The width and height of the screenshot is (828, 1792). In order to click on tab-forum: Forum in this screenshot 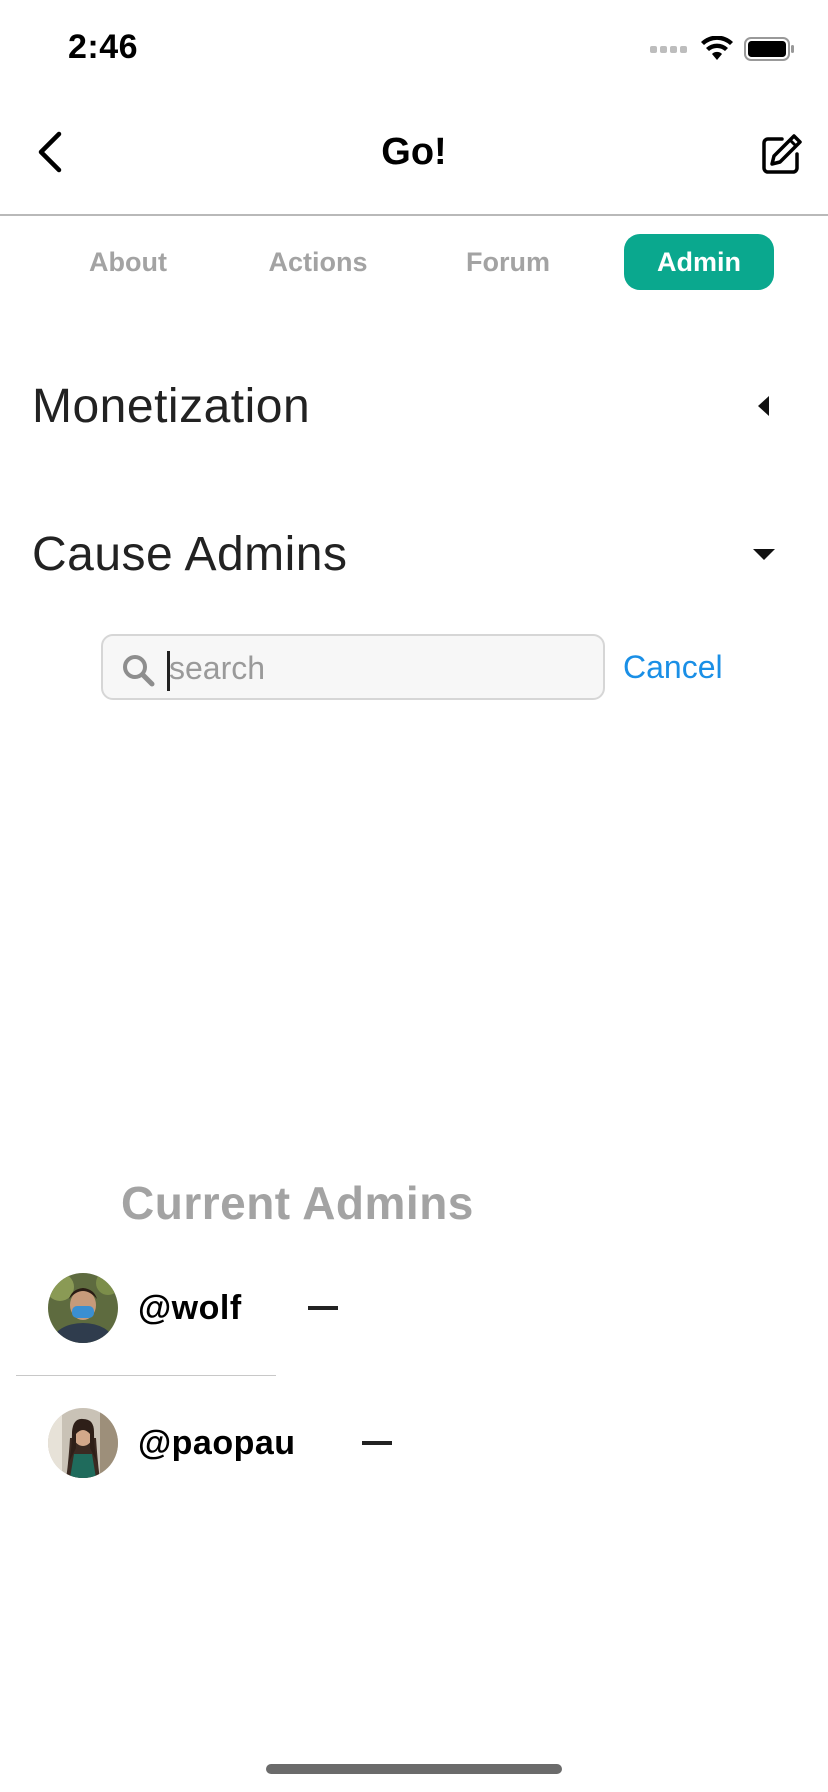, I will do `click(508, 262)`.